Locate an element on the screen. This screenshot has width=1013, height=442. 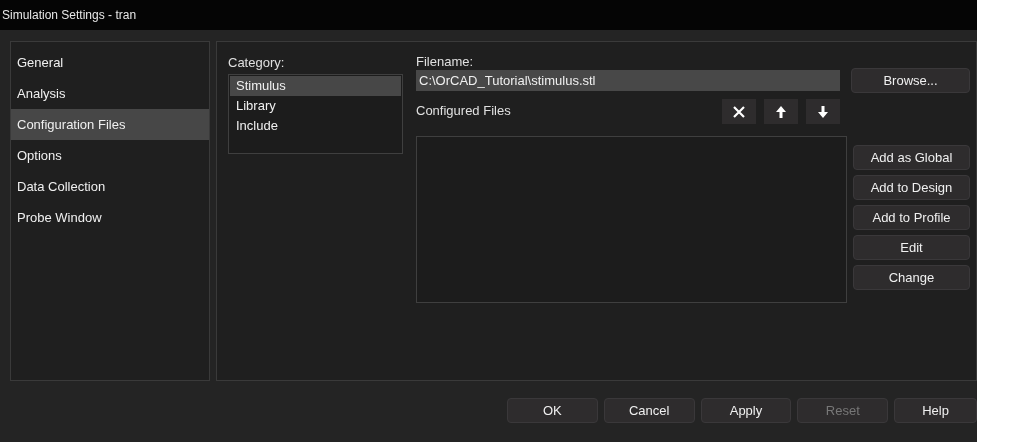
window-title: Simulation Settings - tran is located at coordinates (69, 15).